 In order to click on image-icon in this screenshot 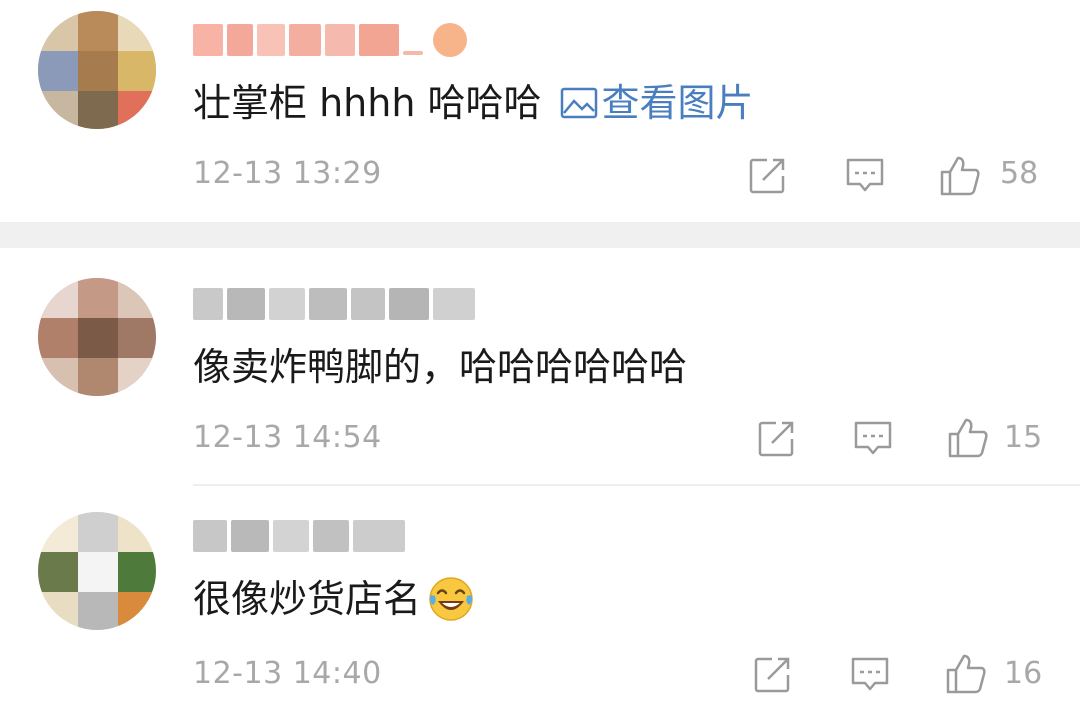, I will do `click(578, 103)`.